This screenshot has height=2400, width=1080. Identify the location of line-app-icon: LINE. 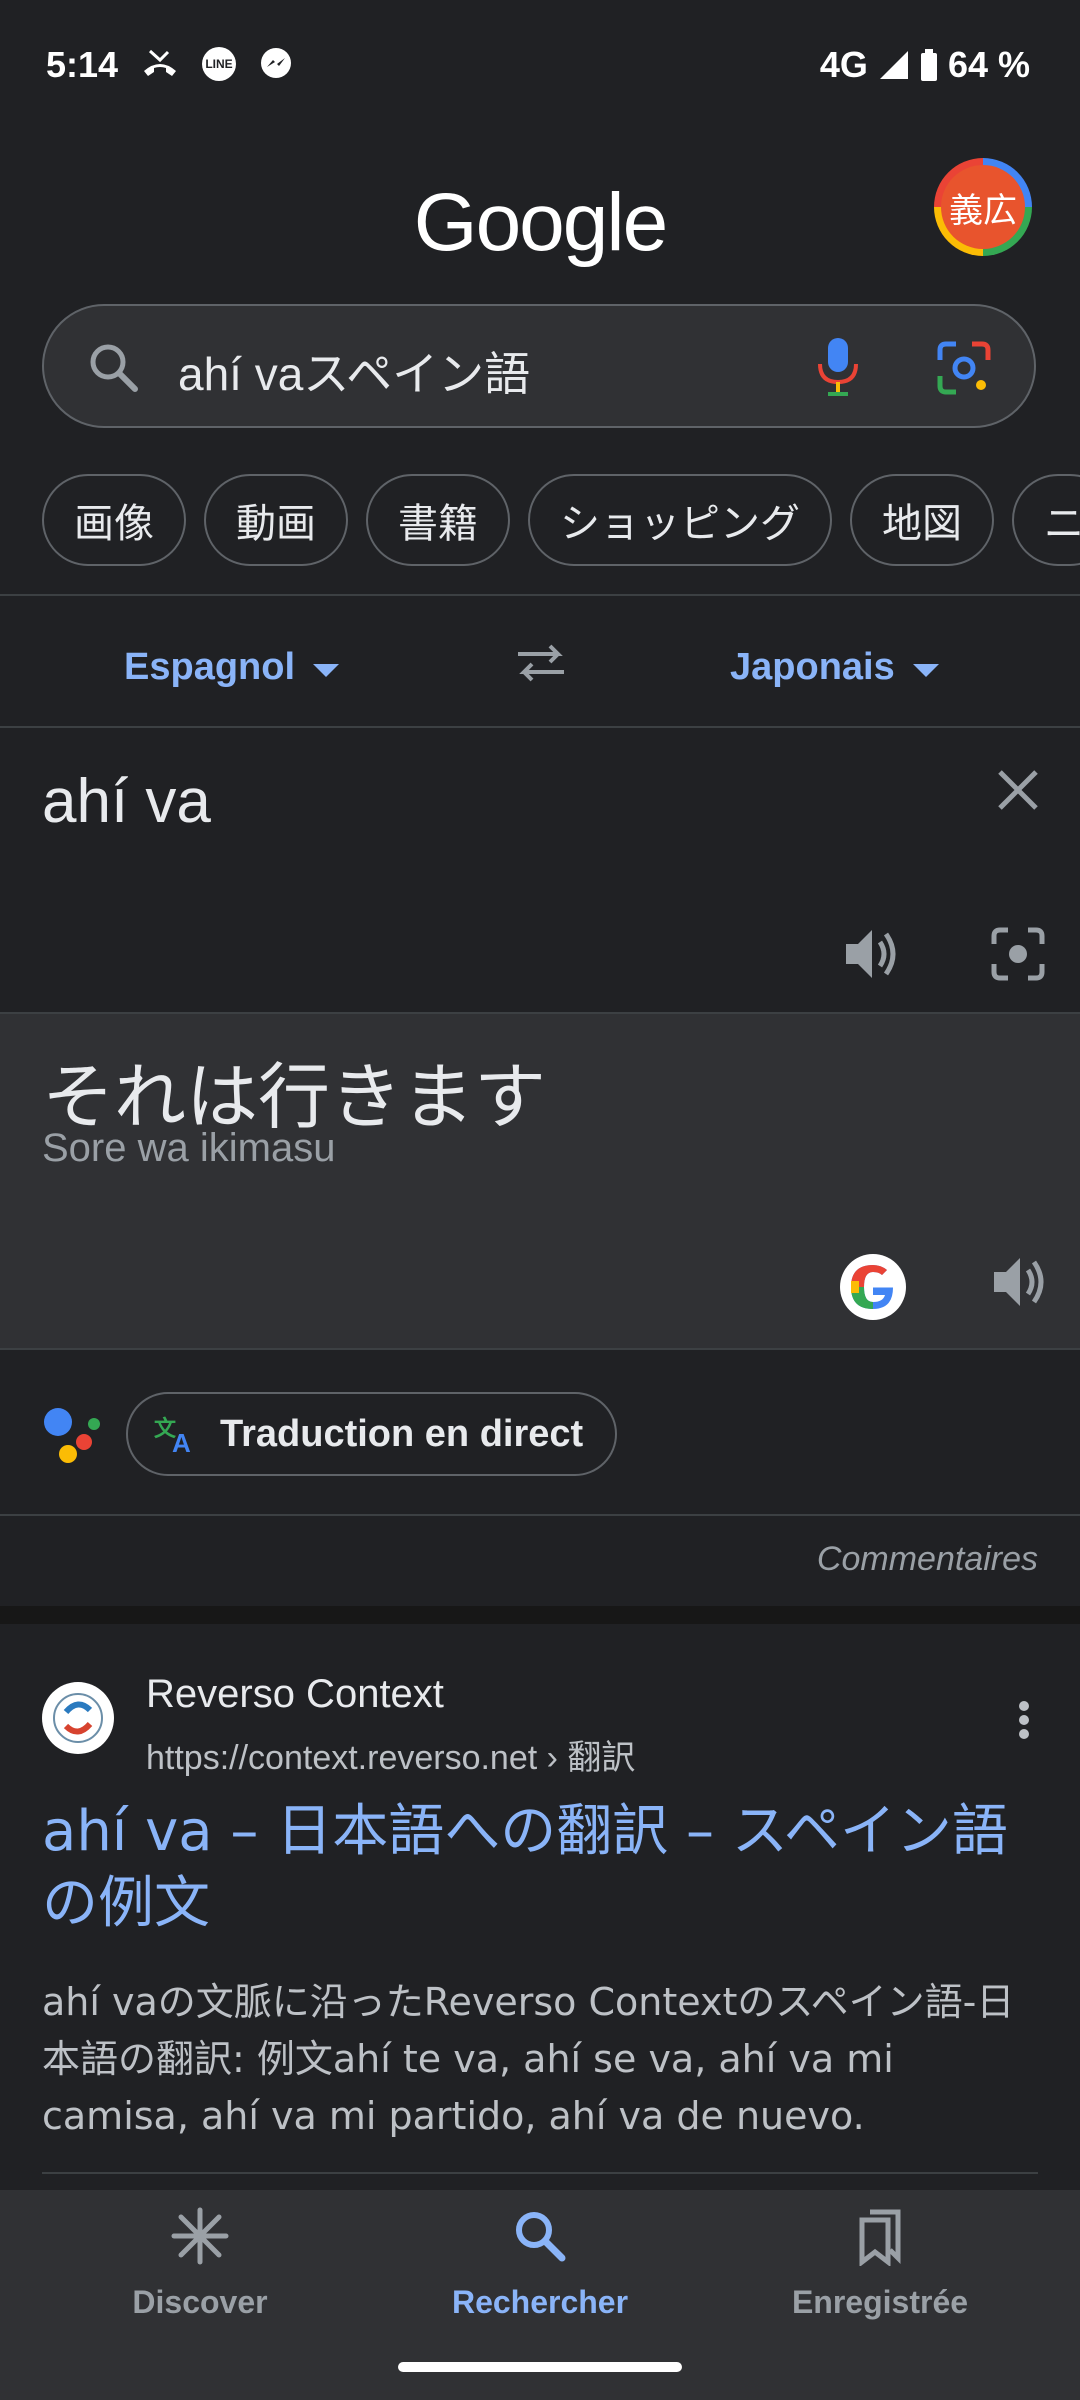
(219, 64).